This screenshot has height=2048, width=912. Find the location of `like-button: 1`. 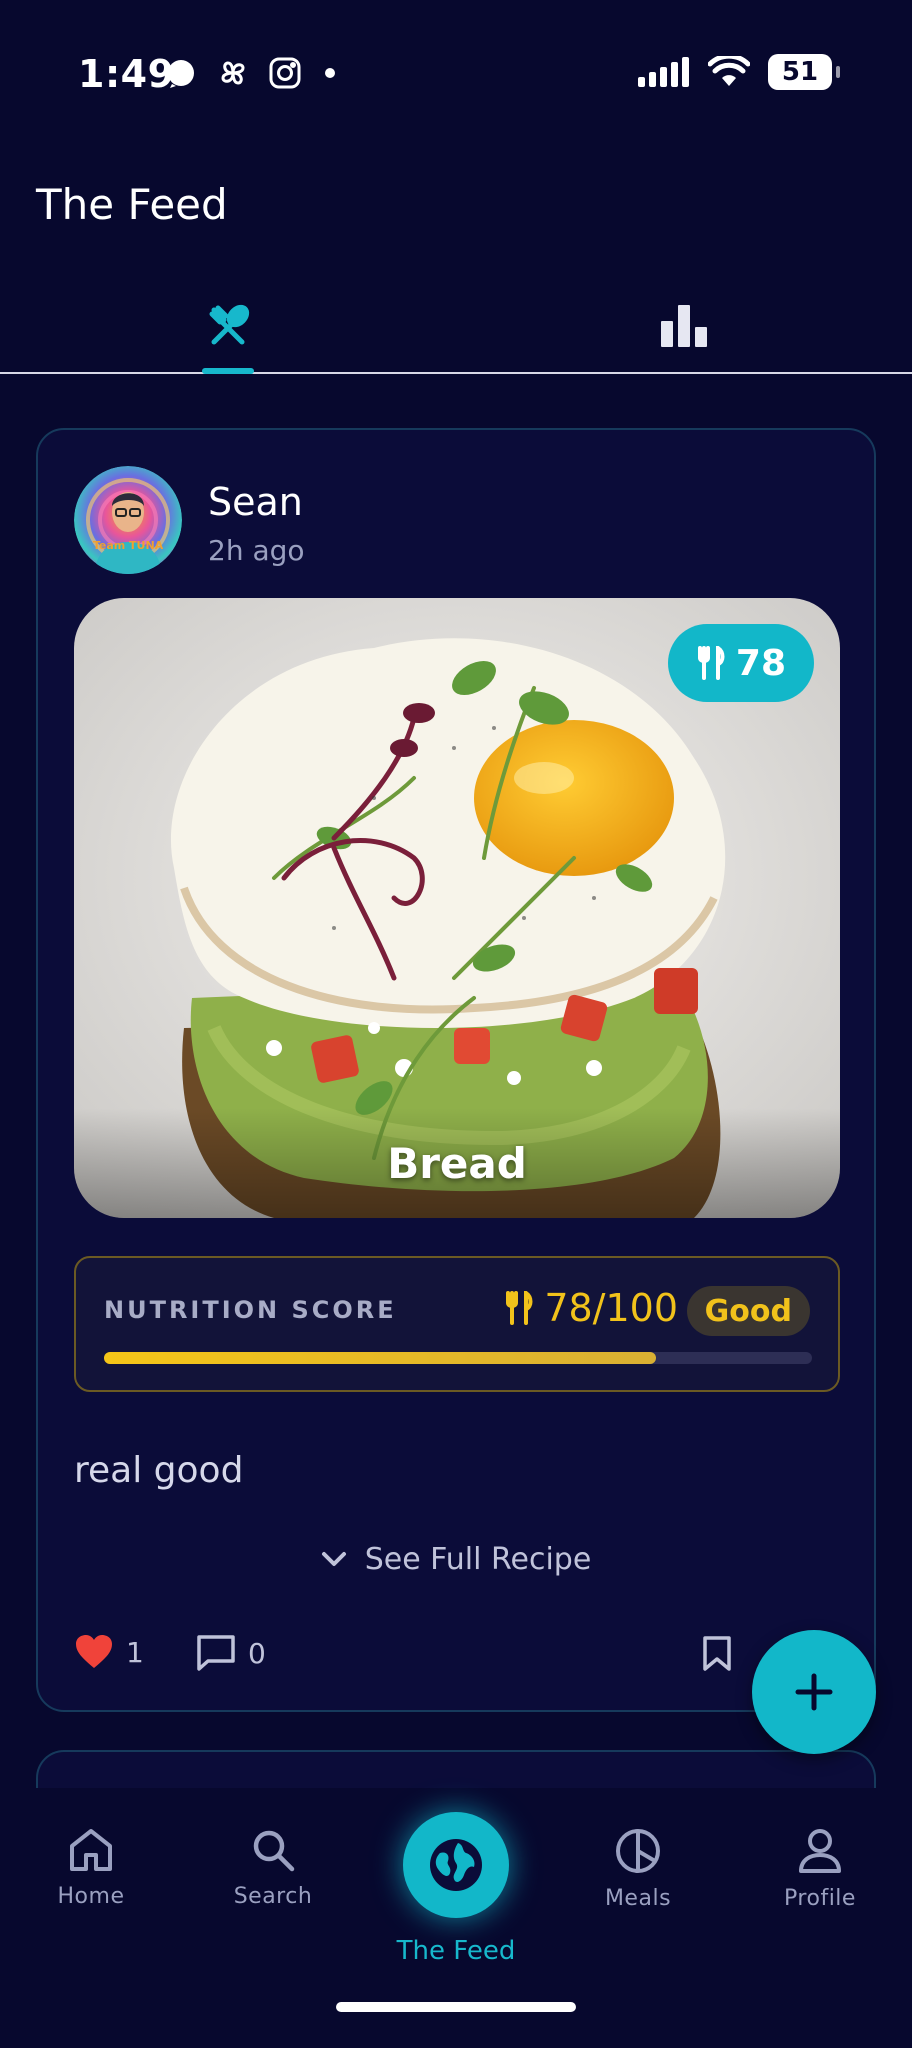

like-button: 1 is located at coordinates (109, 1652).